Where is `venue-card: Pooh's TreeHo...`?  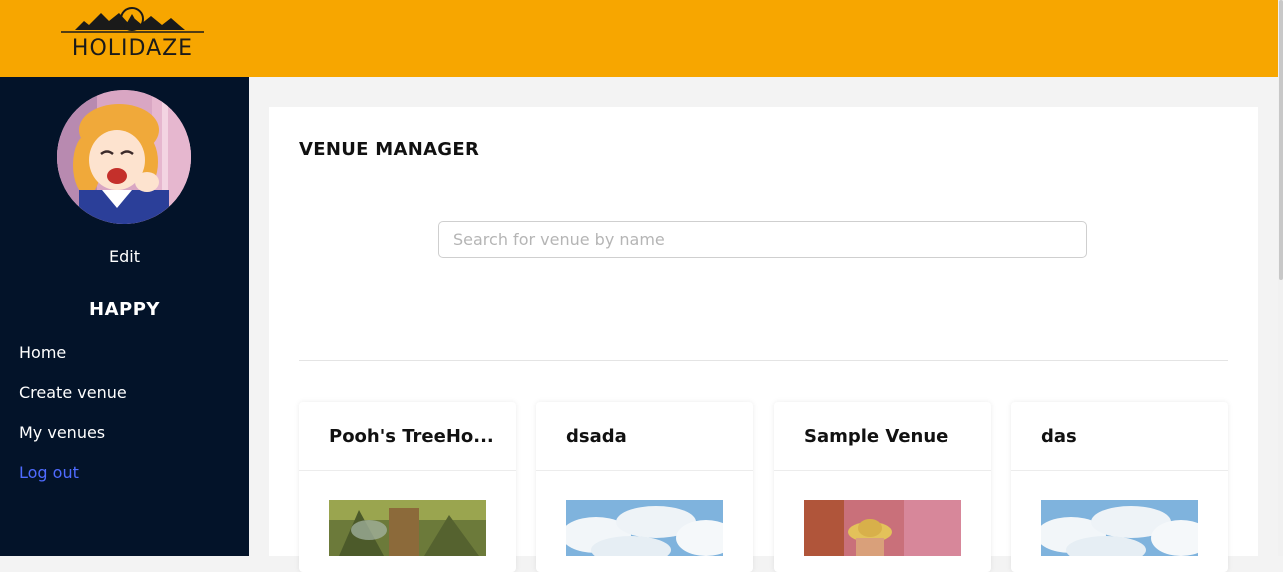
venue-card: Pooh's TreeHo... is located at coordinates (407, 487).